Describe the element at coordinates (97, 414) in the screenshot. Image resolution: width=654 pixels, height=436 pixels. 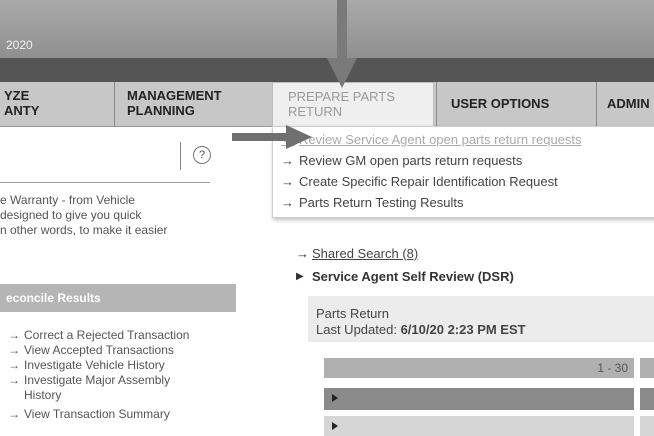
I see `link-label: View Transaction Summary` at that location.